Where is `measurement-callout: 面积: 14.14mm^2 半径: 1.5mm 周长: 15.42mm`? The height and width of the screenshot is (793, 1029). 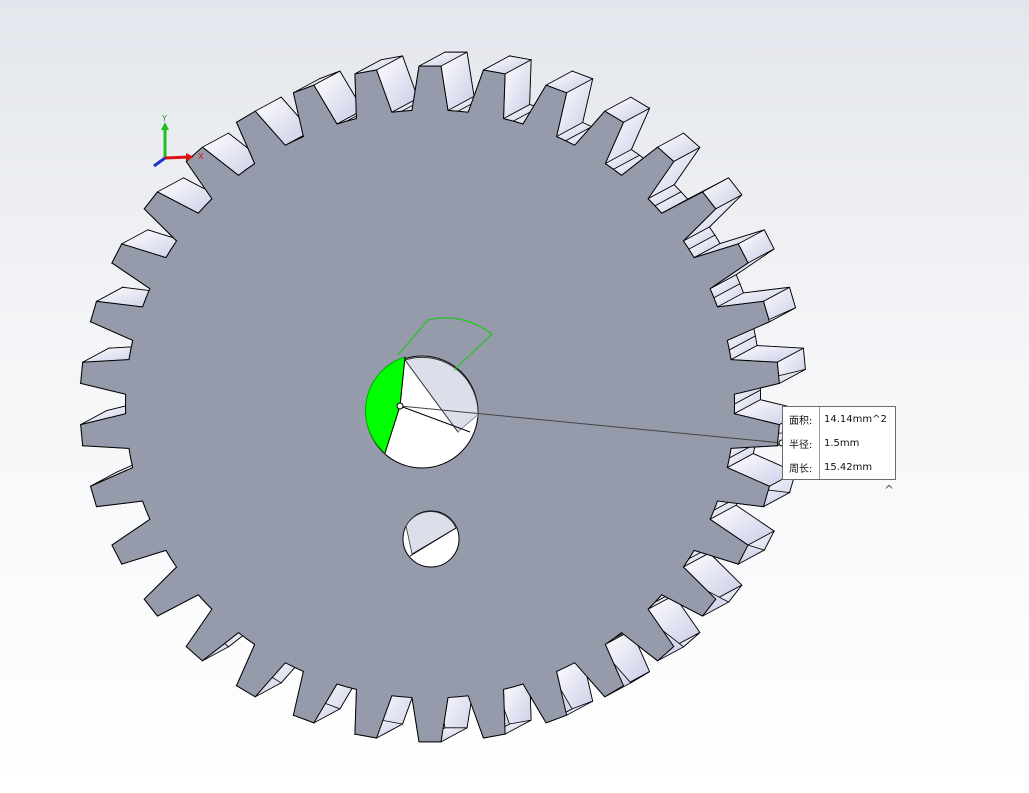 measurement-callout: 面积: 14.14mm^2 半径: 1.5mm 周长: 15.42mm is located at coordinates (839, 443).